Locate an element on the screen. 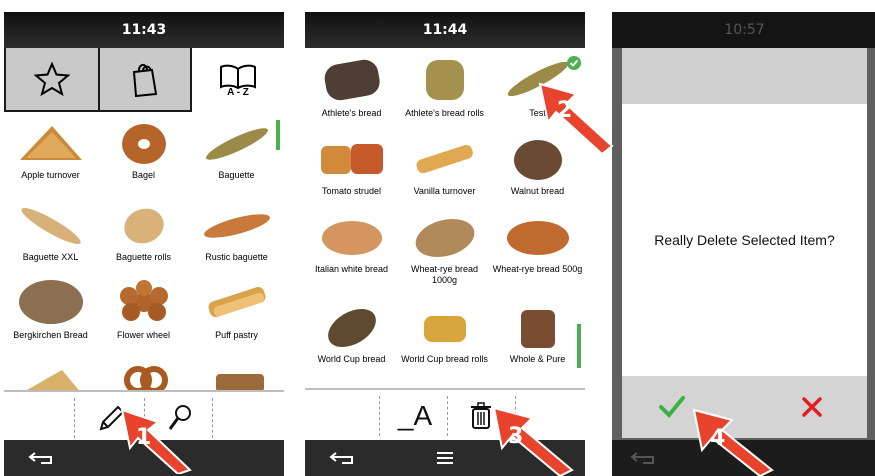 This screenshot has height=476, width=875. product-item: Italian white bread is located at coordinates (351, 245).